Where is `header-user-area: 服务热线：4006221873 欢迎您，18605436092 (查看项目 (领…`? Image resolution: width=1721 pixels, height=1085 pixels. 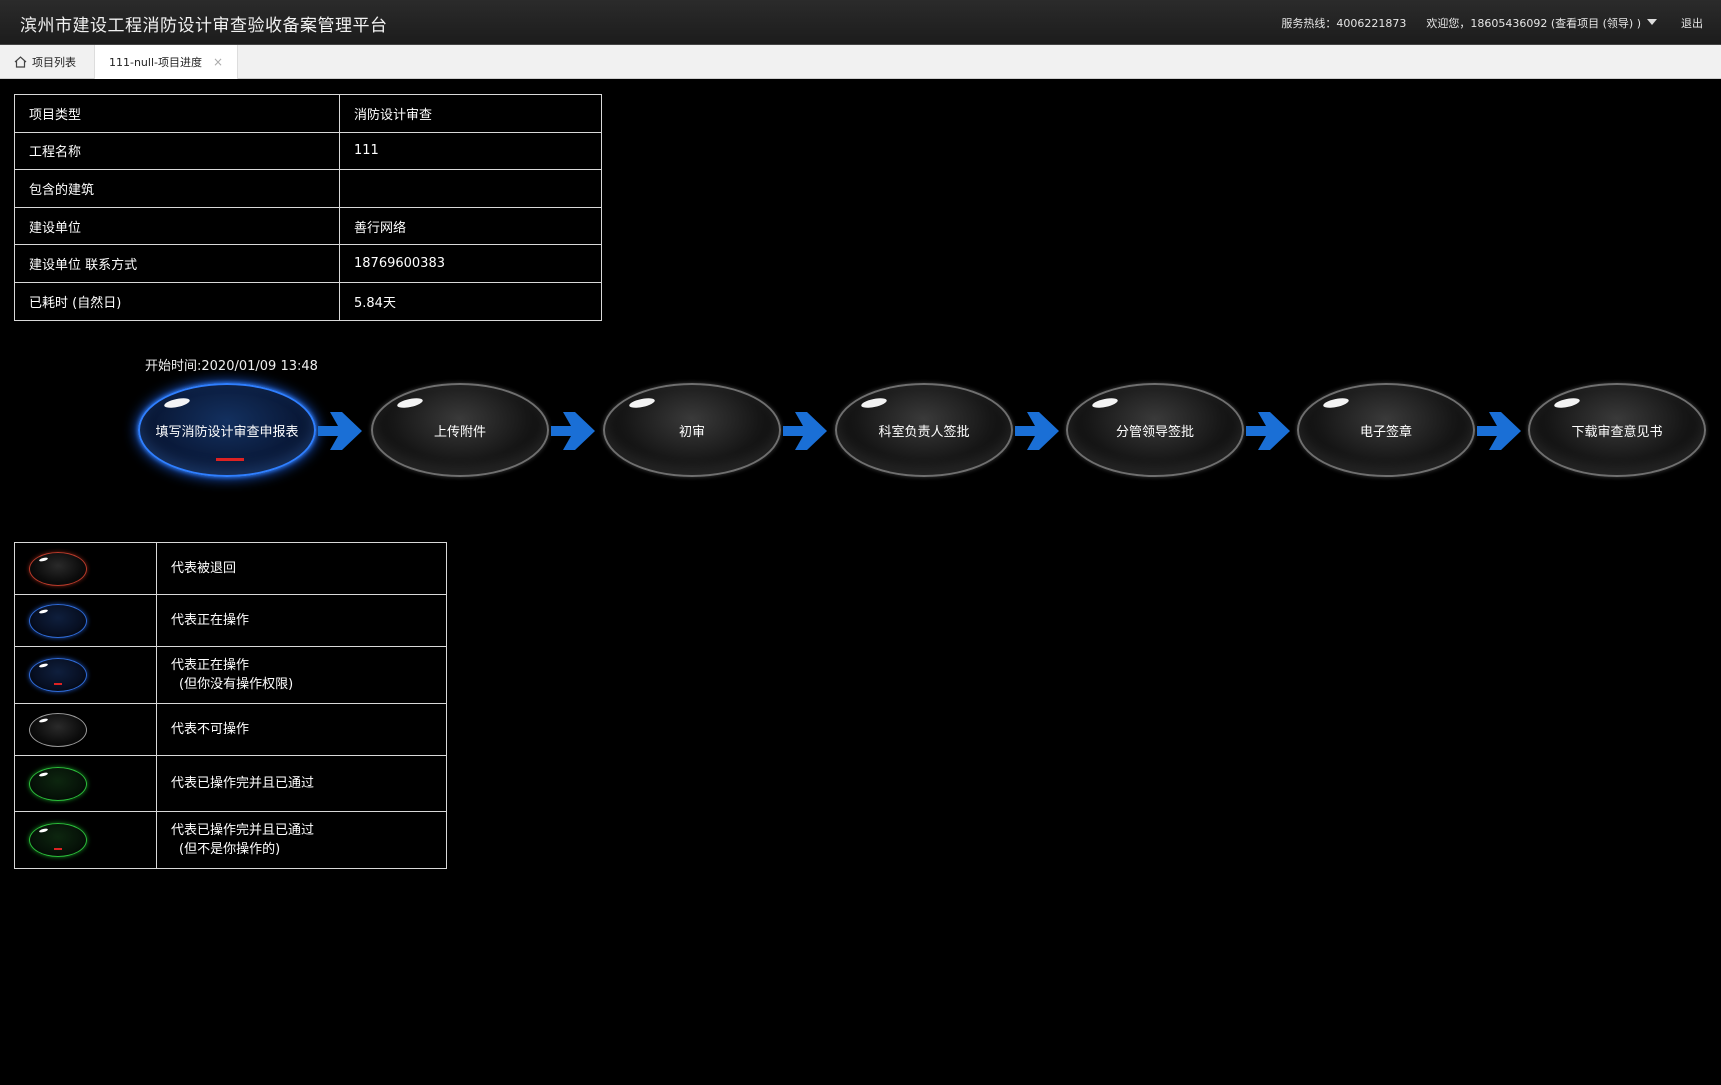
header-user-area: 服务热线：4006221873 欢迎您，18605436092 (查看项目 (领… is located at coordinates (1492, 23).